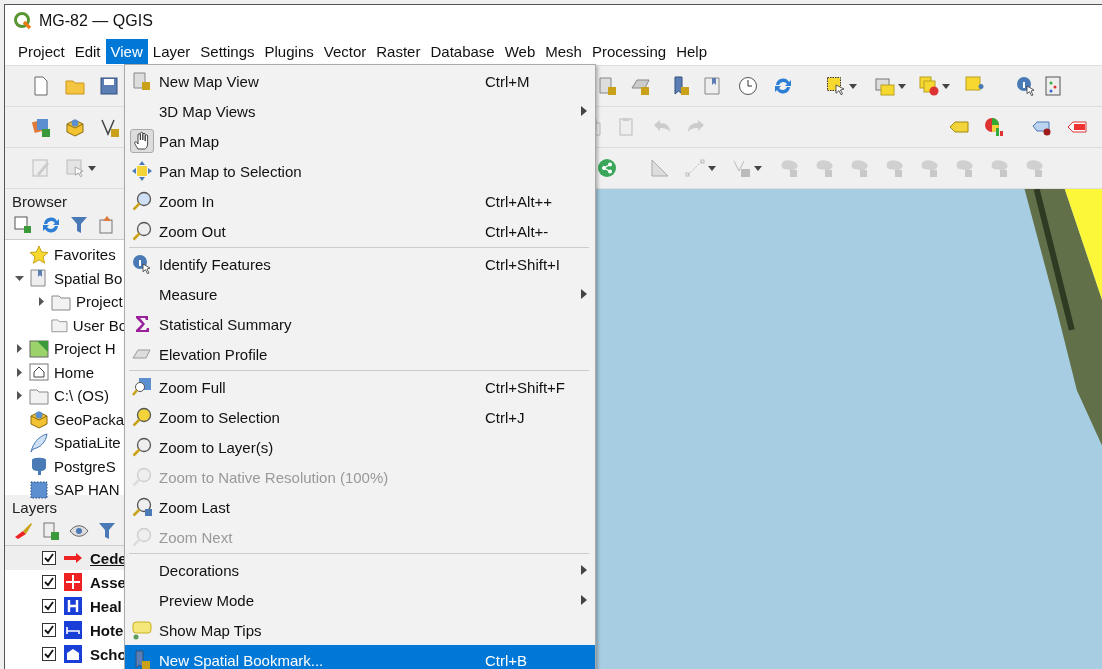 The image size is (1102, 669). What do you see at coordinates (108, 558) in the screenshot?
I see `layer-name: Cede` at bounding box center [108, 558].